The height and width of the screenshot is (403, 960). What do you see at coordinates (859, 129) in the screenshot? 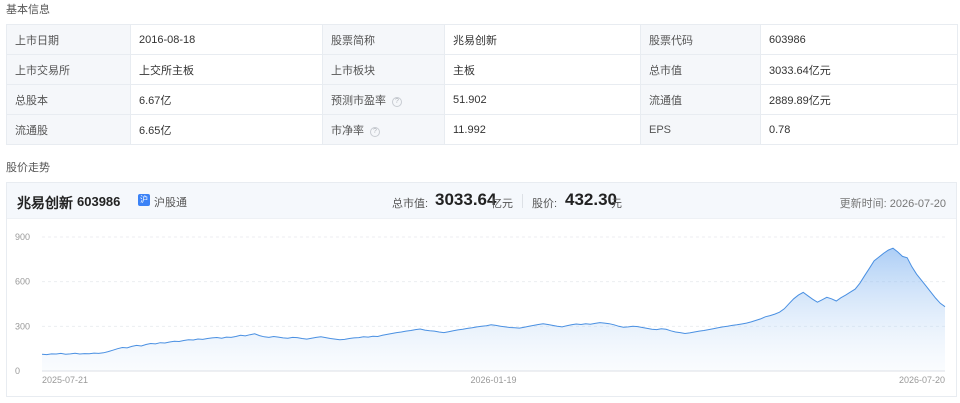
I see `info-value: 0.78` at bounding box center [859, 129].